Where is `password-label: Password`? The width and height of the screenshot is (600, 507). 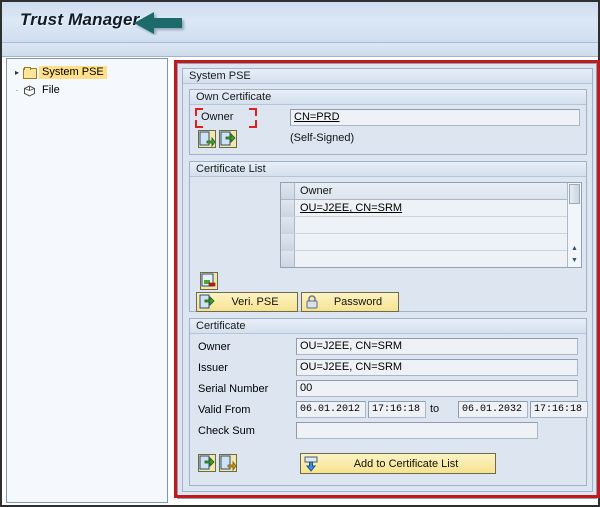
password-label: Password is located at coordinates (358, 302).